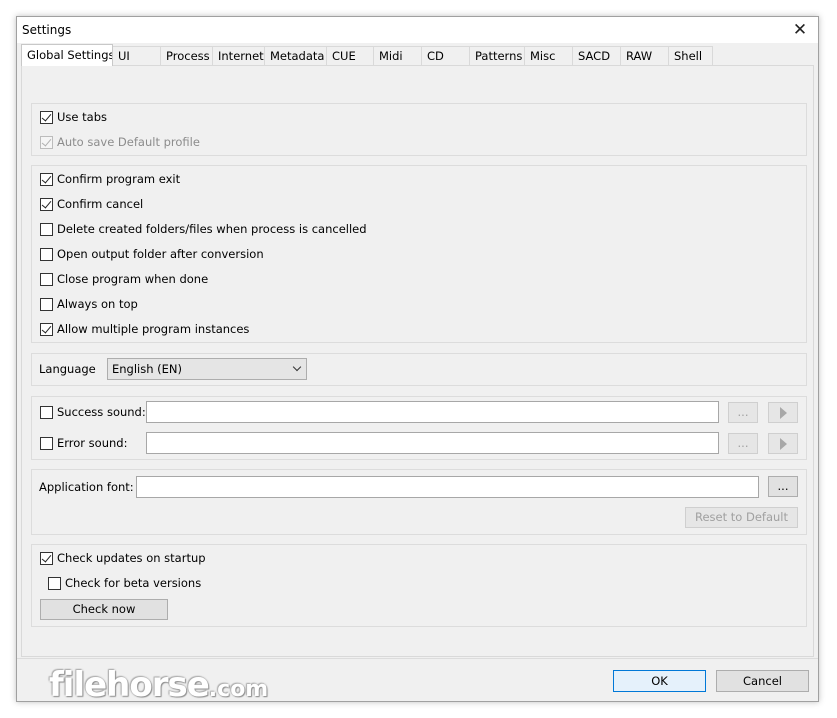 The height and width of the screenshot is (718, 837). Describe the element at coordinates (238, 689) in the screenshot. I see `watermark-tld: .com` at that location.